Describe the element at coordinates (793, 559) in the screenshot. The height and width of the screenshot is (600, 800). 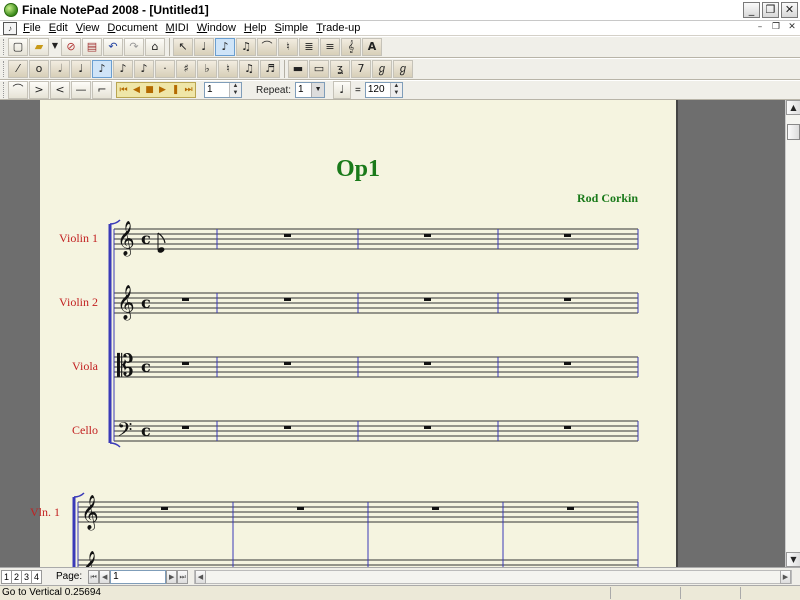
I see `scroll-down-icon: ▼` at that location.